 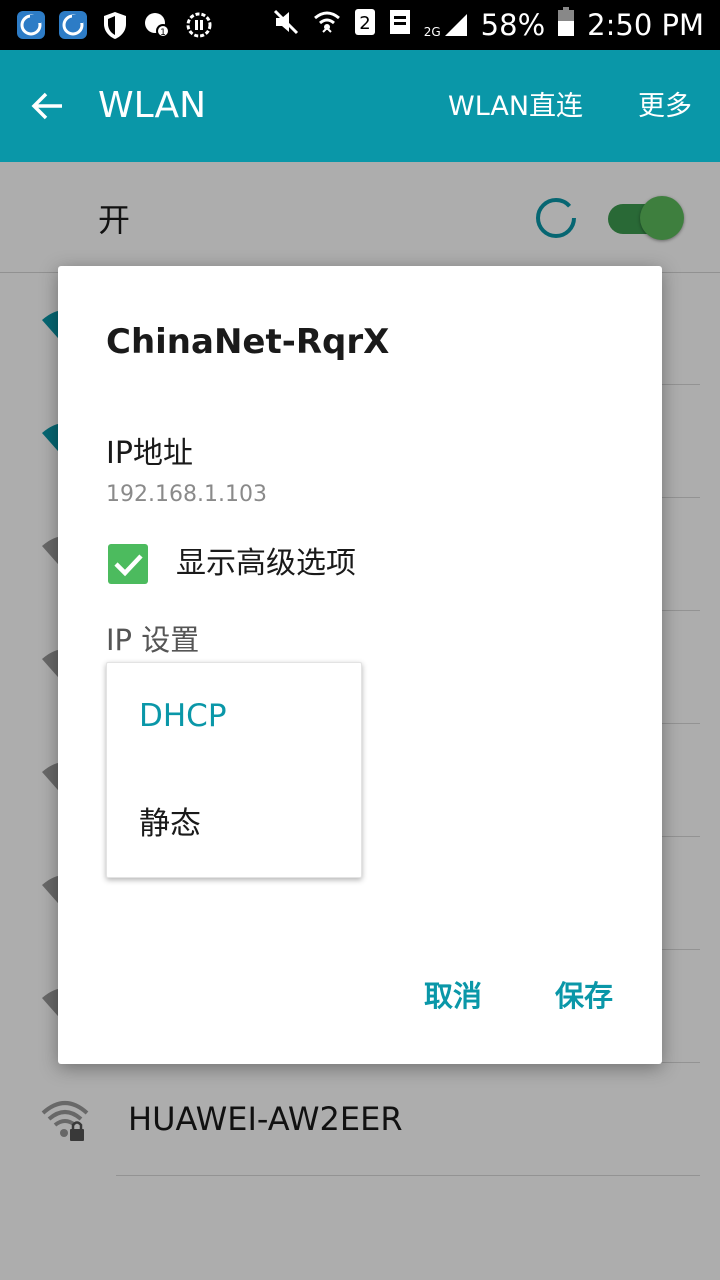 What do you see at coordinates (248, 342) in the screenshot?
I see `dialog-title: ChinaNet-RqrX` at bounding box center [248, 342].